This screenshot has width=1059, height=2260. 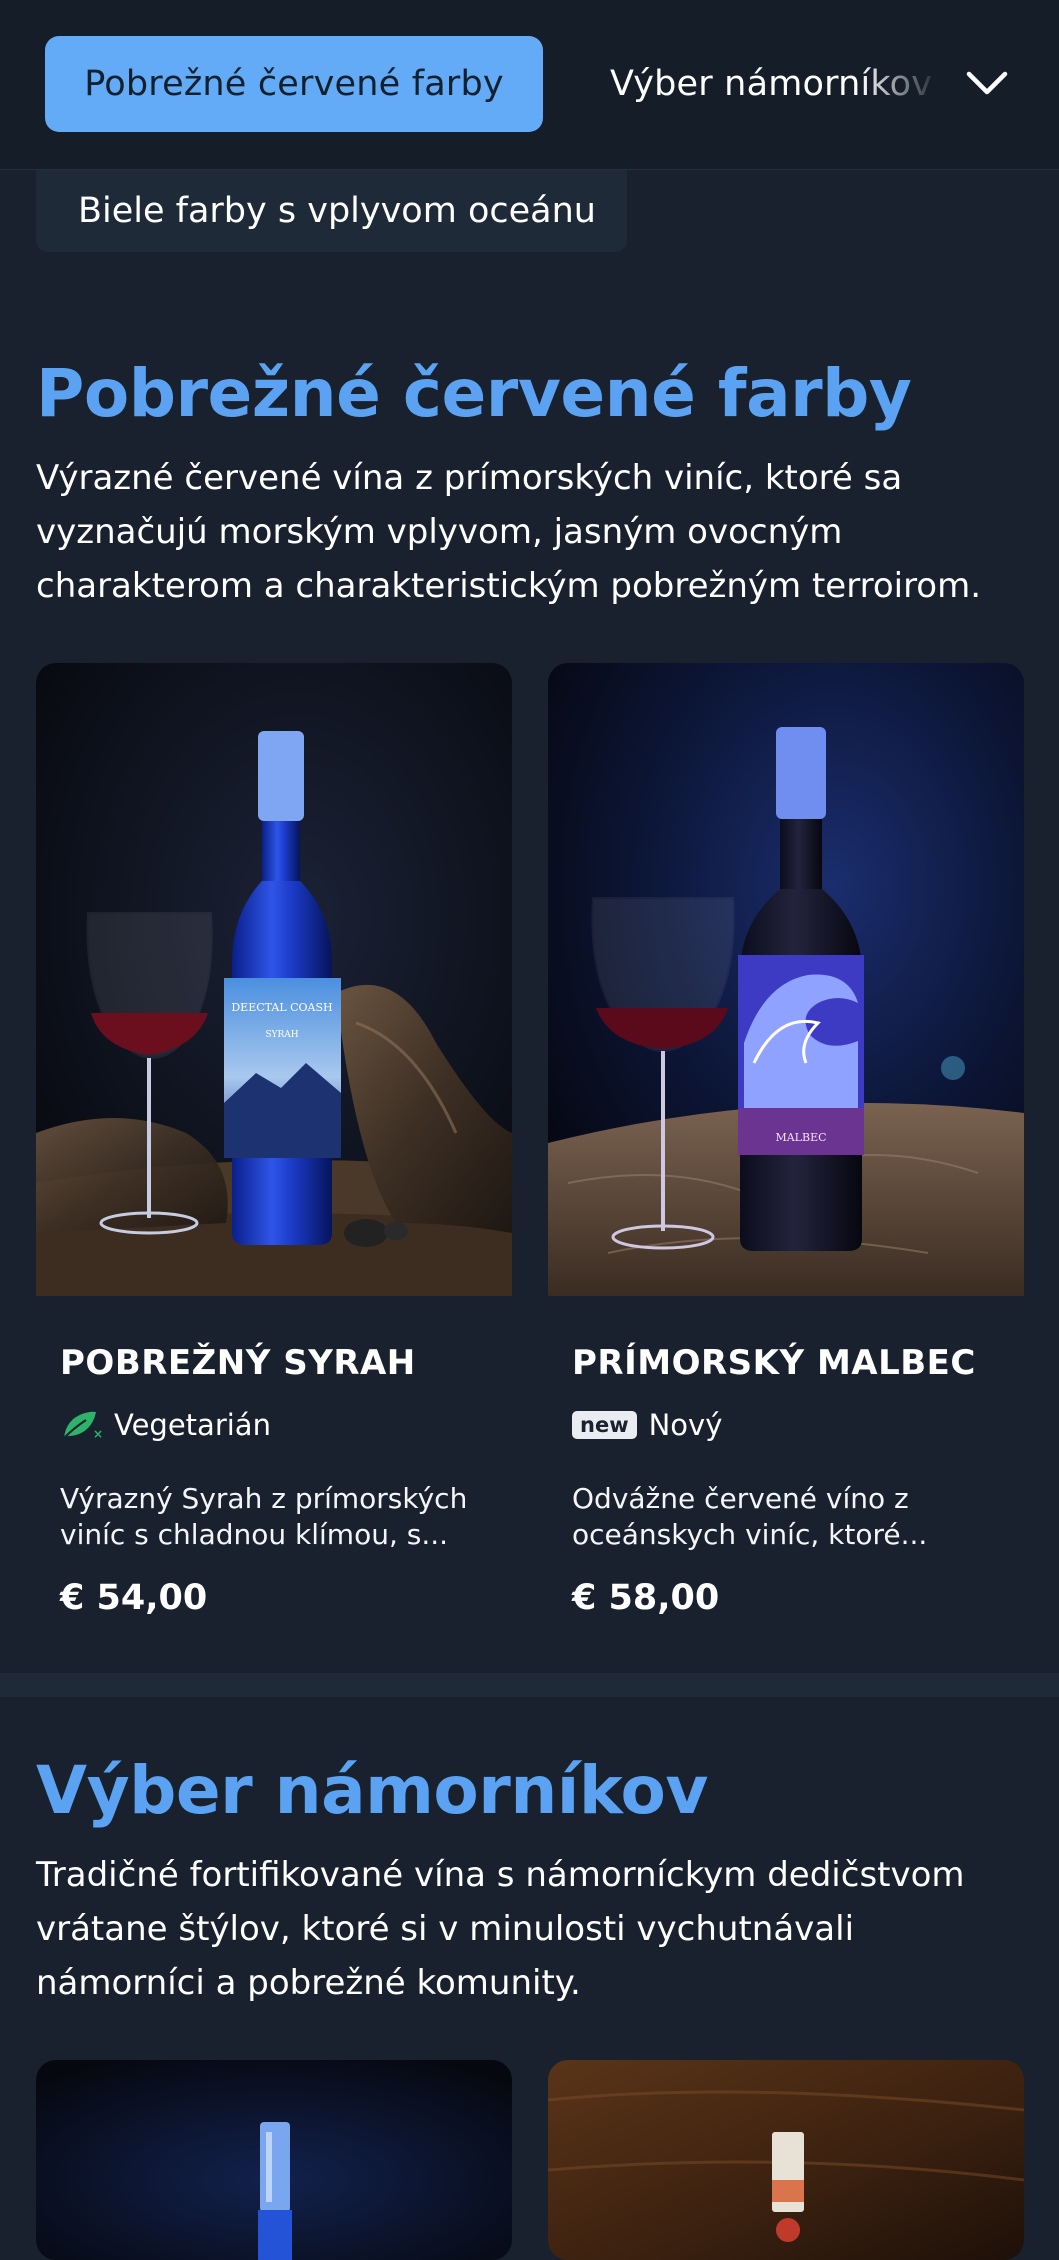 What do you see at coordinates (281, 1007) in the screenshot?
I see `bottle-label-text: DEECTAL COASH` at bounding box center [281, 1007].